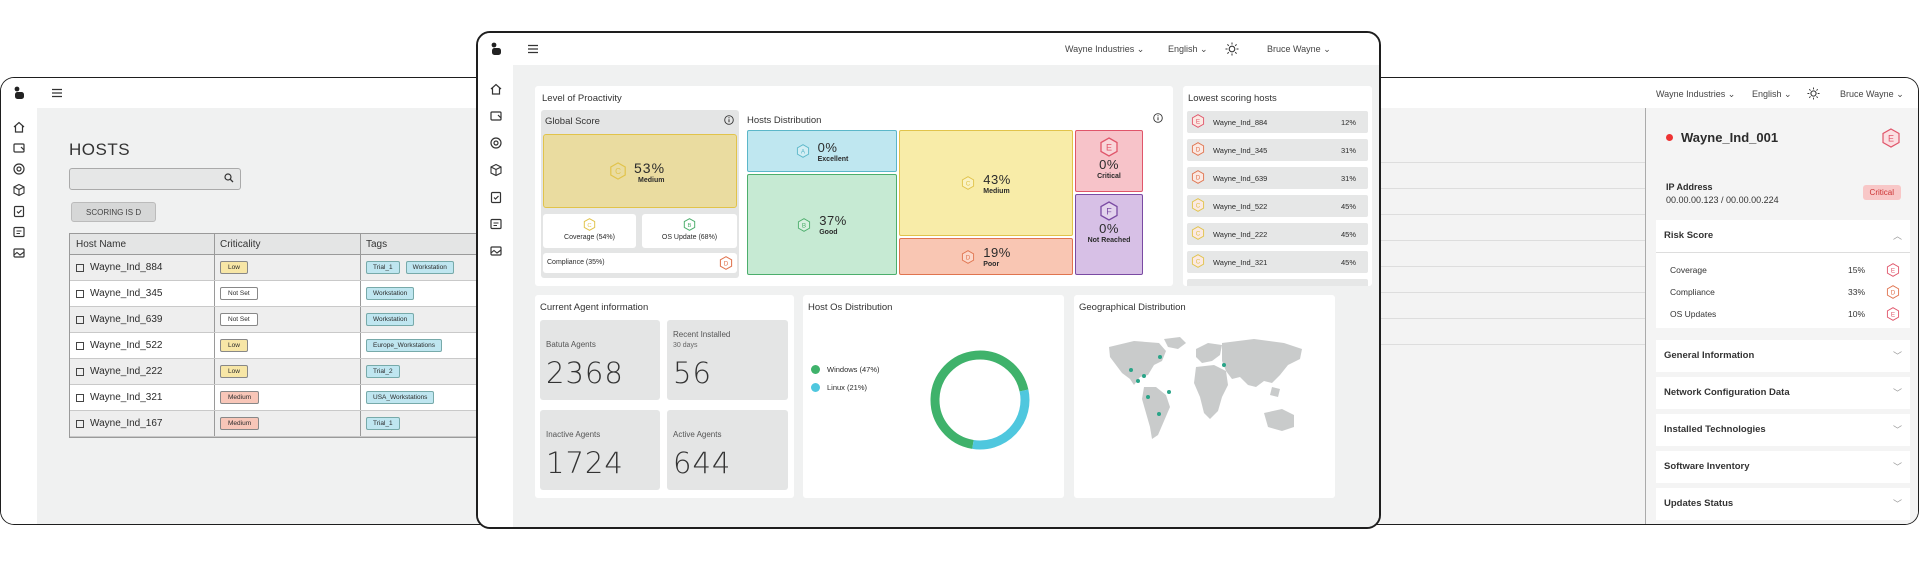 The height and width of the screenshot is (564, 1919). I want to click on lowest-host-row: D Wayne_Ind_639 31%, so click(1277, 178).